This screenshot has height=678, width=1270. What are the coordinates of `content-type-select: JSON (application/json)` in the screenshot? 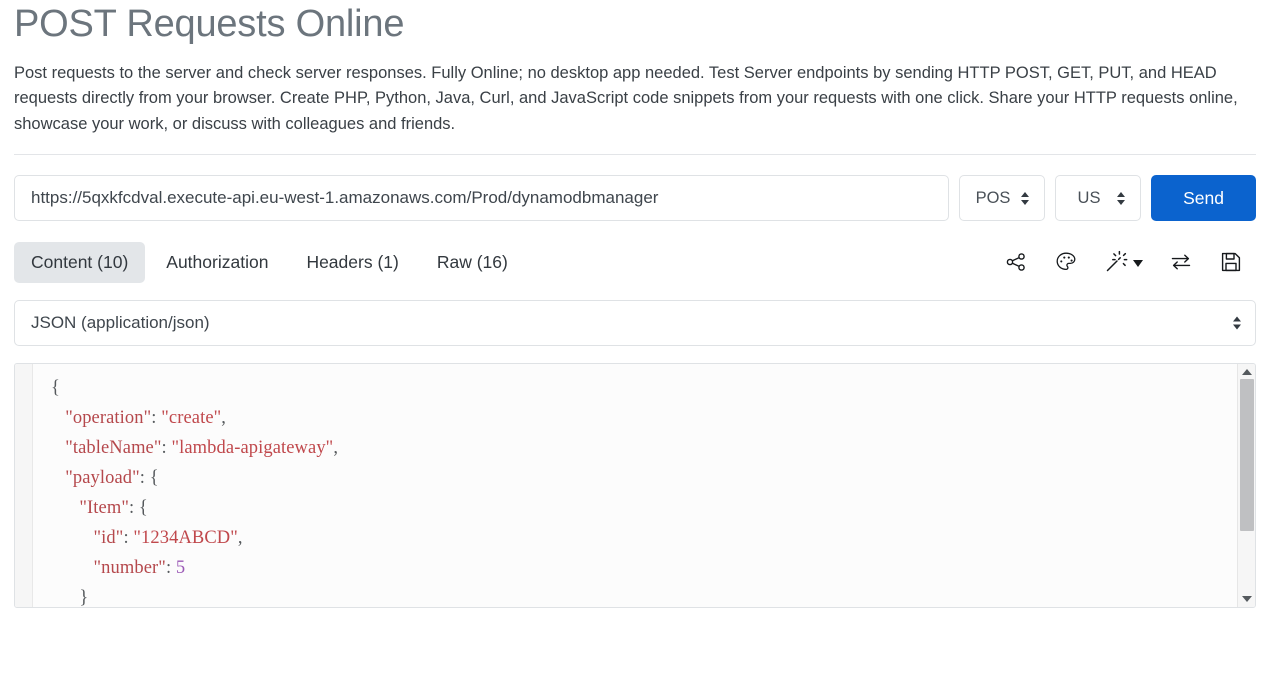 It's located at (635, 323).